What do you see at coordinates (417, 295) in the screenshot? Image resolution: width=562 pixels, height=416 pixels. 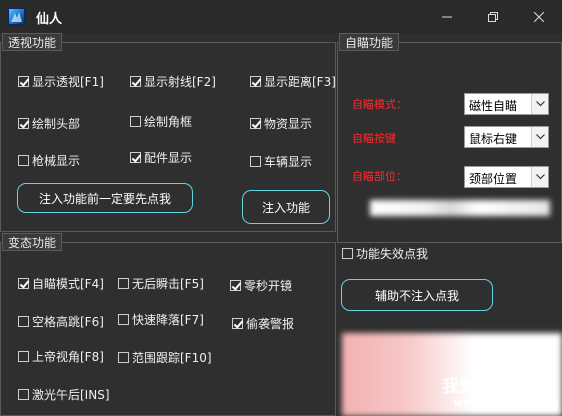 I see `assist-no-inject-button: 辅助不注入点我` at bounding box center [417, 295].